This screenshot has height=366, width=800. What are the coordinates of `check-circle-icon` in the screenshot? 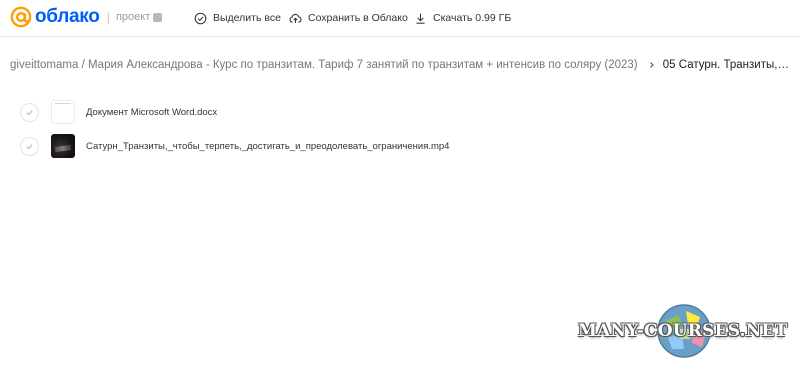 It's located at (200, 18).